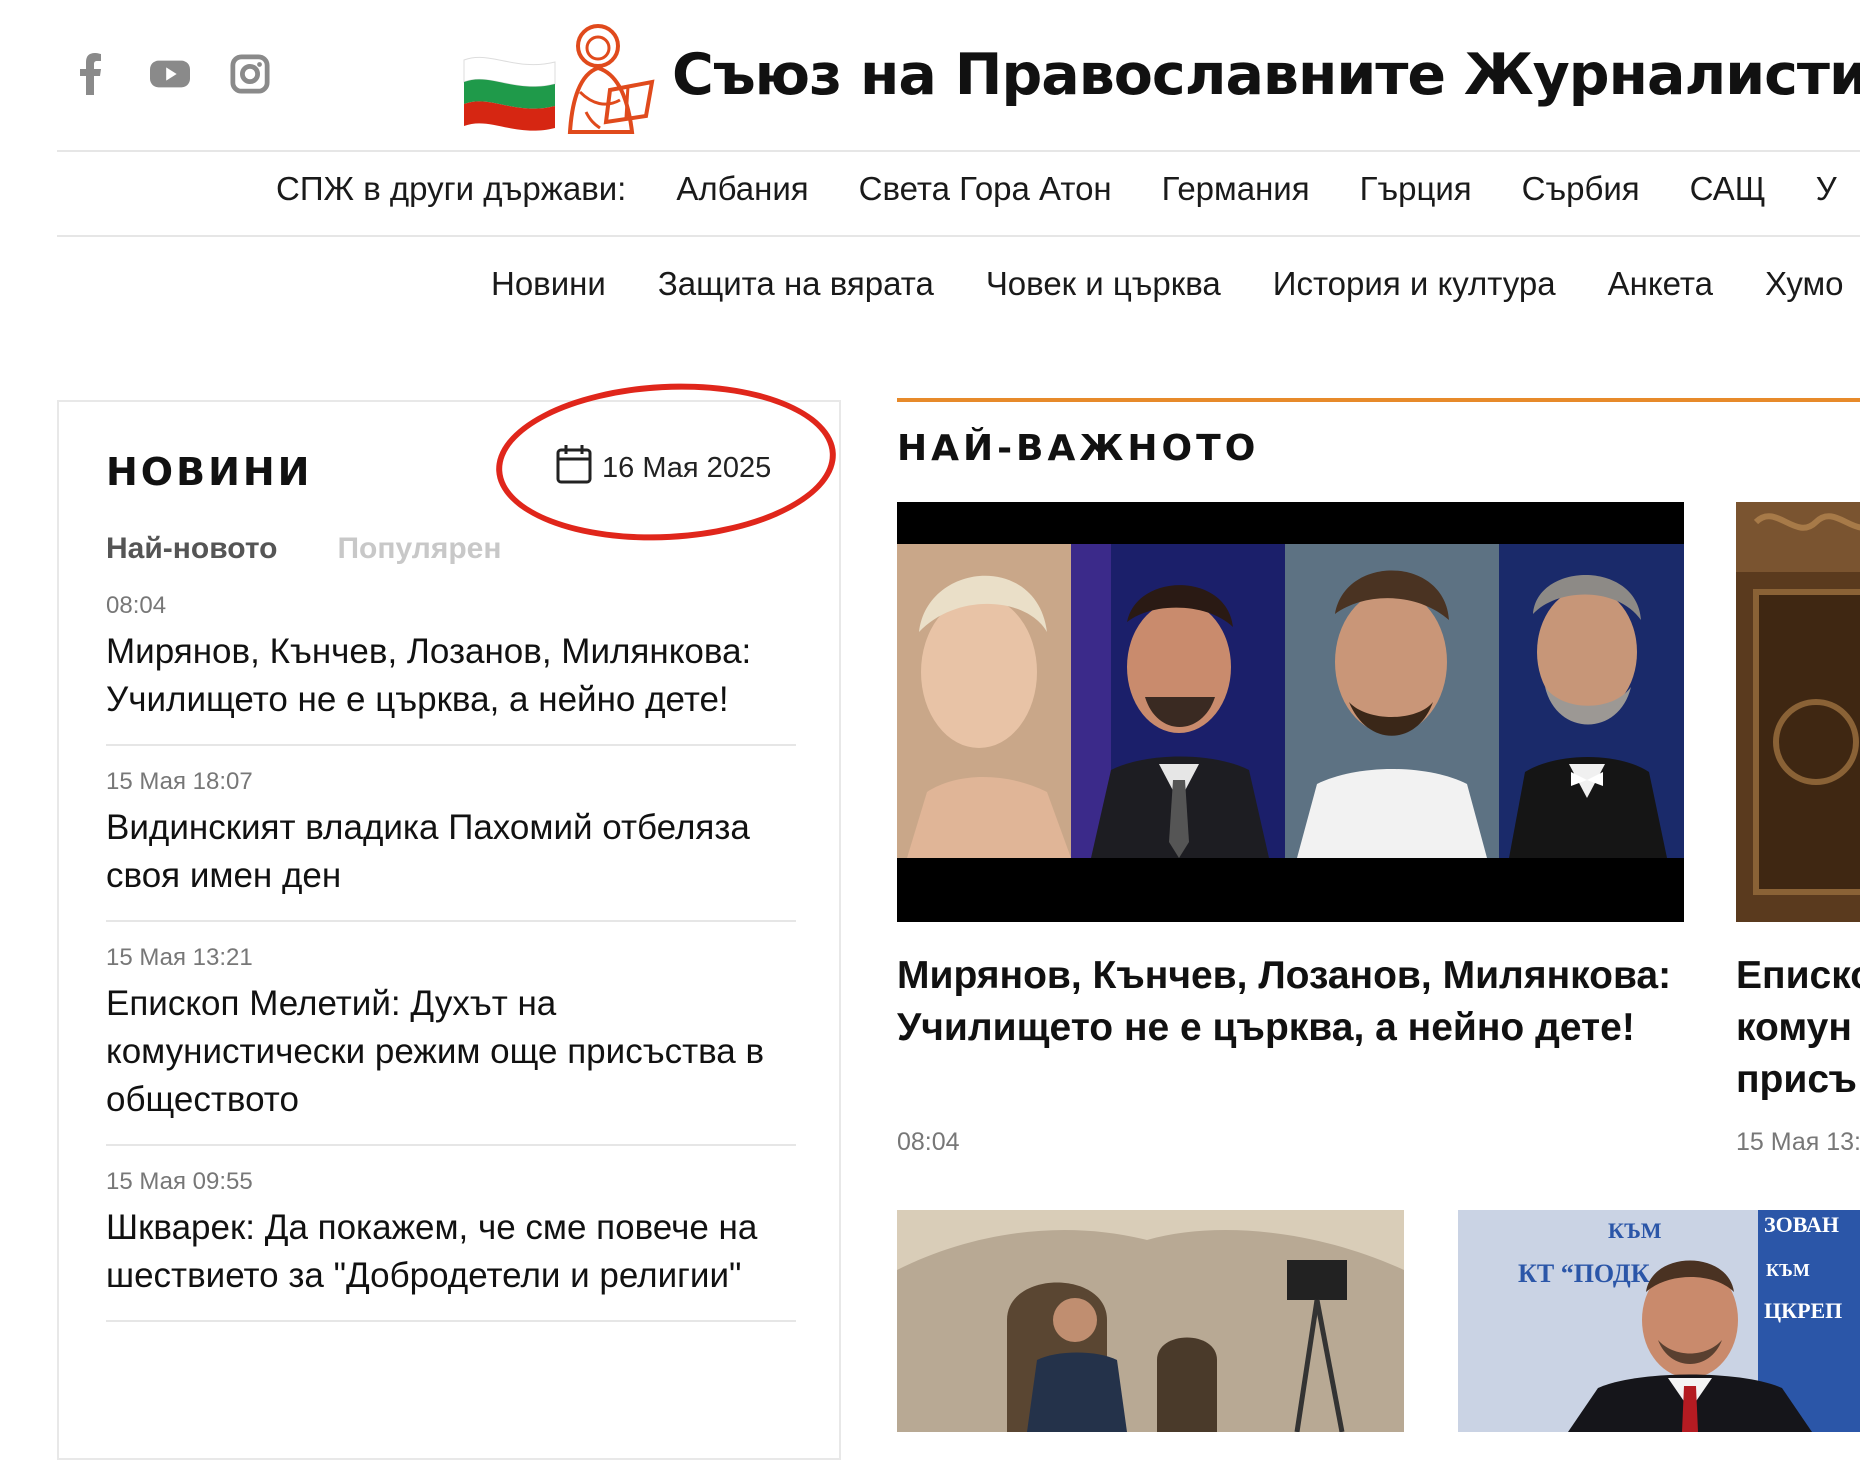  What do you see at coordinates (1801, 1224) in the screenshot?
I see `banner-text: ЗОВАН` at bounding box center [1801, 1224].